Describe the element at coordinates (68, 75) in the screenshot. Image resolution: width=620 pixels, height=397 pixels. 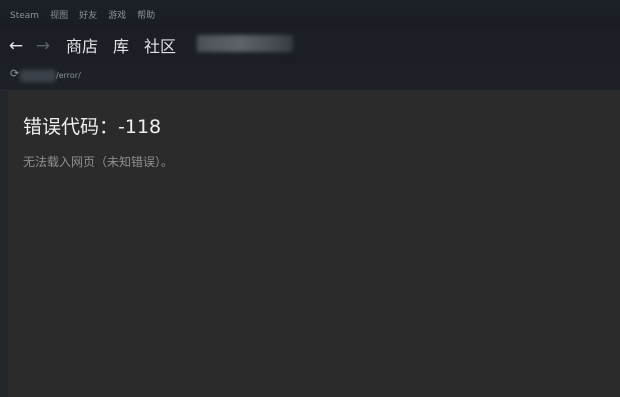
I see `url-path: /error/` at that location.